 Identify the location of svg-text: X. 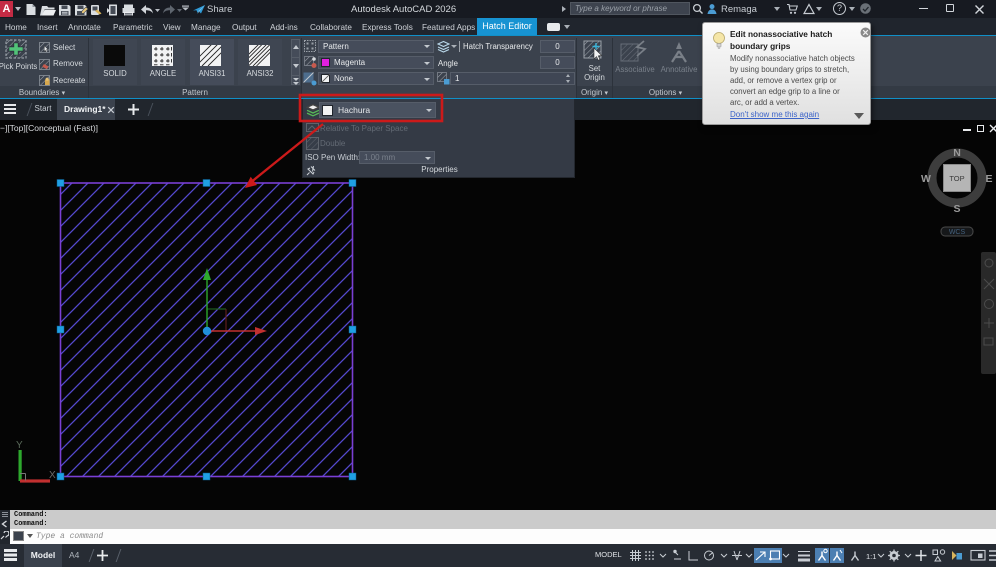
(52, 475).